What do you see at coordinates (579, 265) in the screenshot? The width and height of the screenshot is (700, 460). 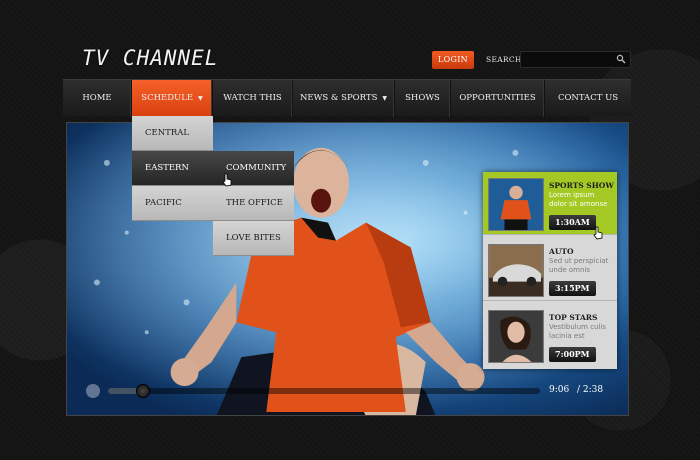 I see `side-item-desc: Sed ut perspiciat unde omnis` at bounding box center [579, 265].